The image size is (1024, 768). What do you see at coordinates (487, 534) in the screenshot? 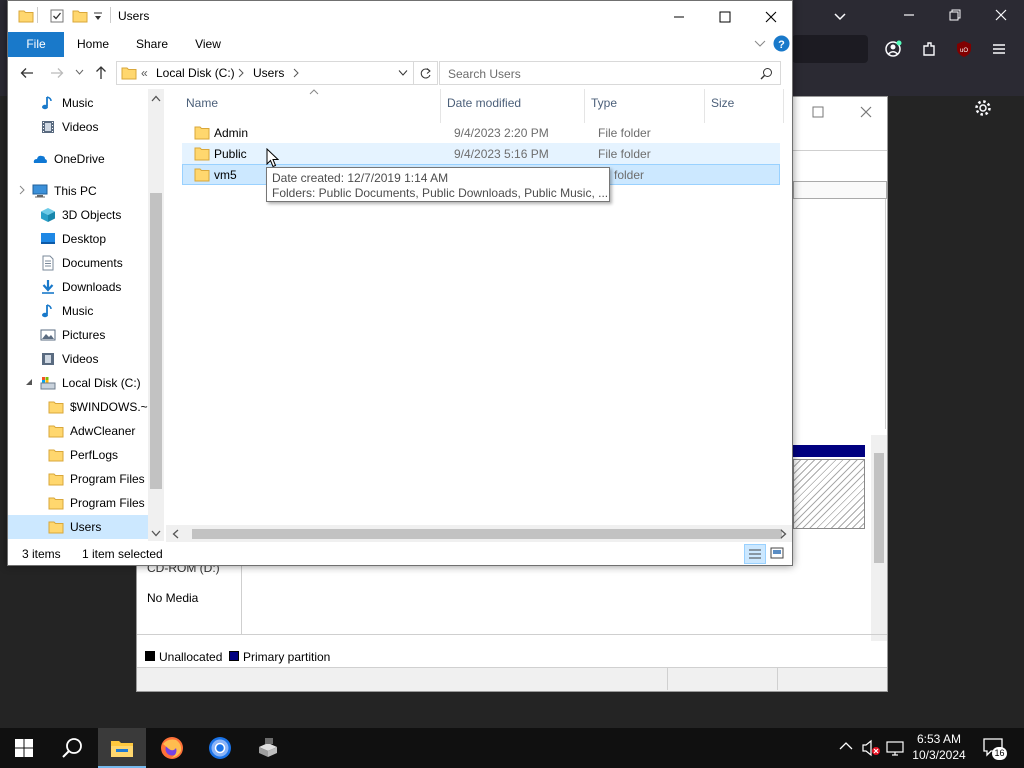
I see `horizontal-scroll-thumb` at bounding box center [487, 534].